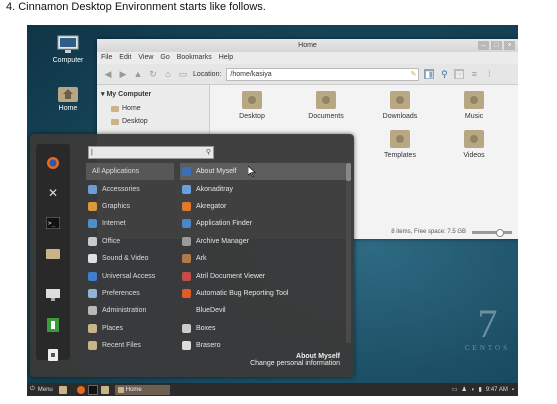 The image size is (557, 404). I want to click on taskbar-item-home: Home, so click(142, 389).